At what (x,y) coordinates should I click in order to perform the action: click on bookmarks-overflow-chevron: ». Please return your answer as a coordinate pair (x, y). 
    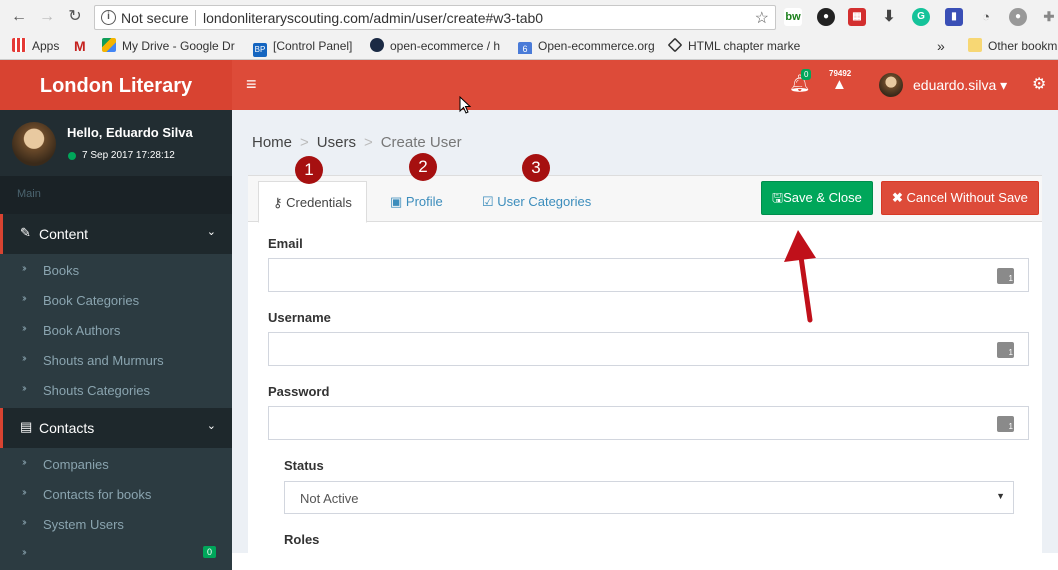
    Looking at the image, I should click on (941, 46).